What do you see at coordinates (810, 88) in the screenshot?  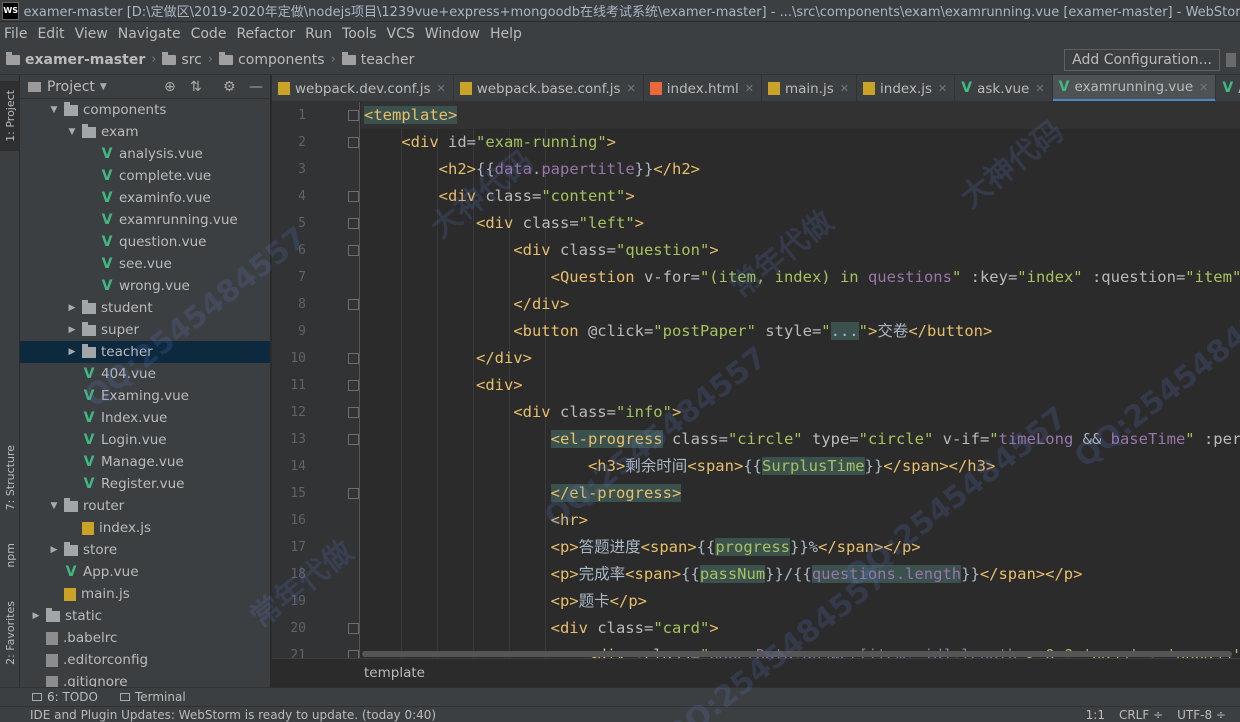 I see `editor-tab: main.js ✕` at bounding box center [810, 88].